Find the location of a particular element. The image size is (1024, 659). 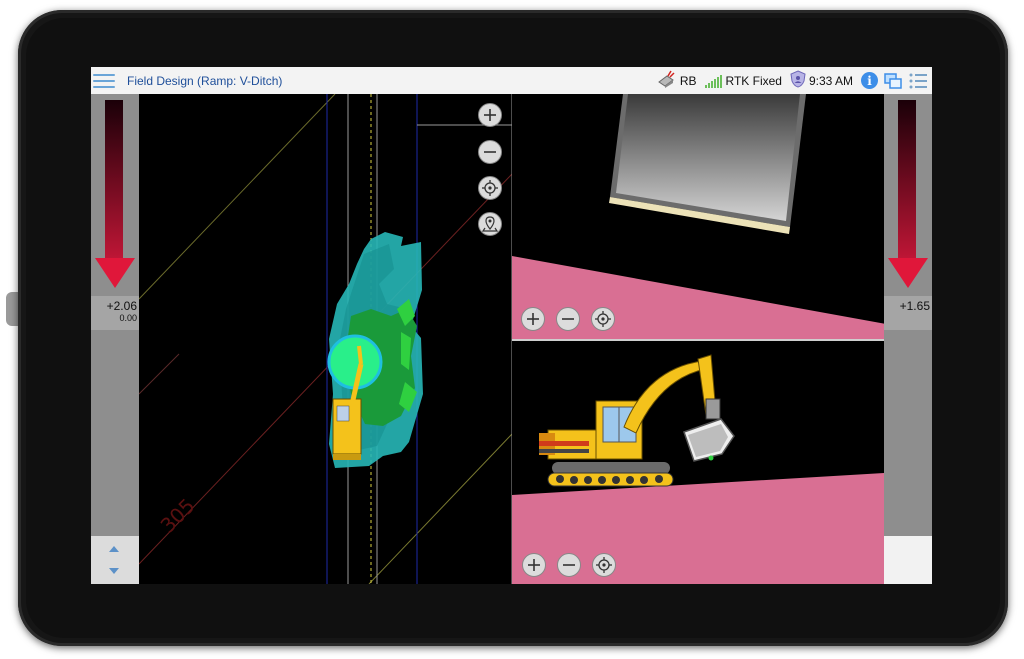

bucket-center-button is located at coordinates (603, 319).